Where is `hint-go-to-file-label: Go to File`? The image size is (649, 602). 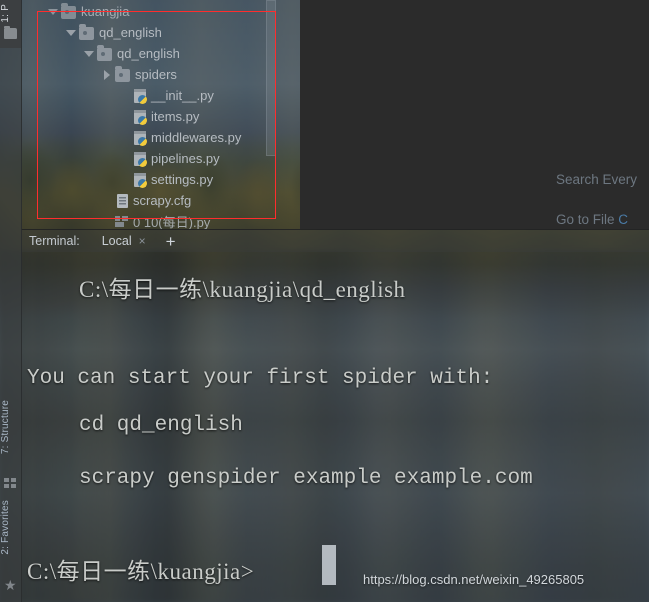 hint-go-to-file-label: Go to File is located at coordinates (585, 219).